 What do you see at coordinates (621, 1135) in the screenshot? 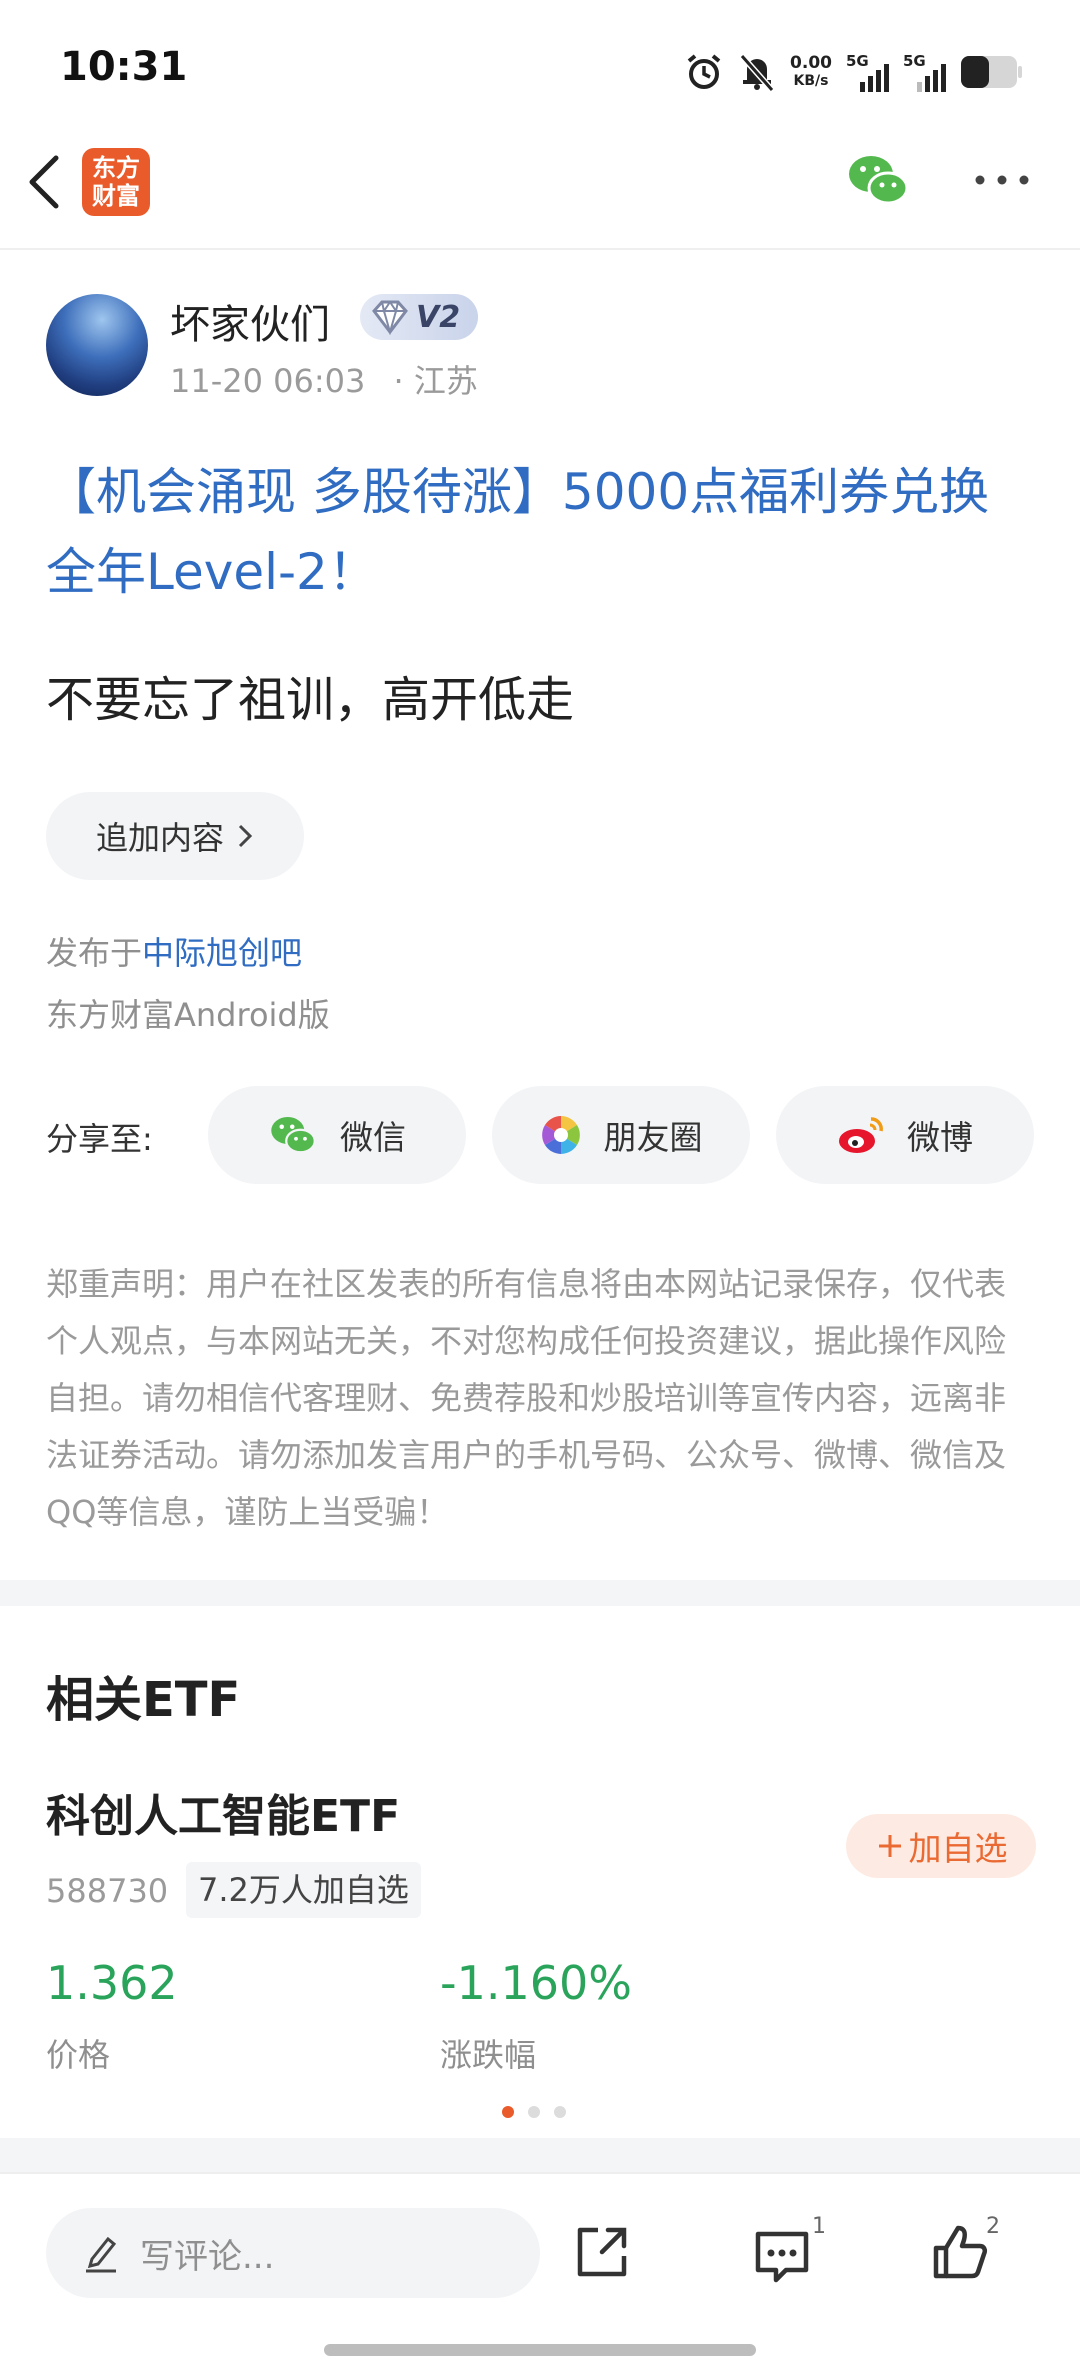
I see `share-moments-button: 朋友圈` at bounding box center [621, 1135].